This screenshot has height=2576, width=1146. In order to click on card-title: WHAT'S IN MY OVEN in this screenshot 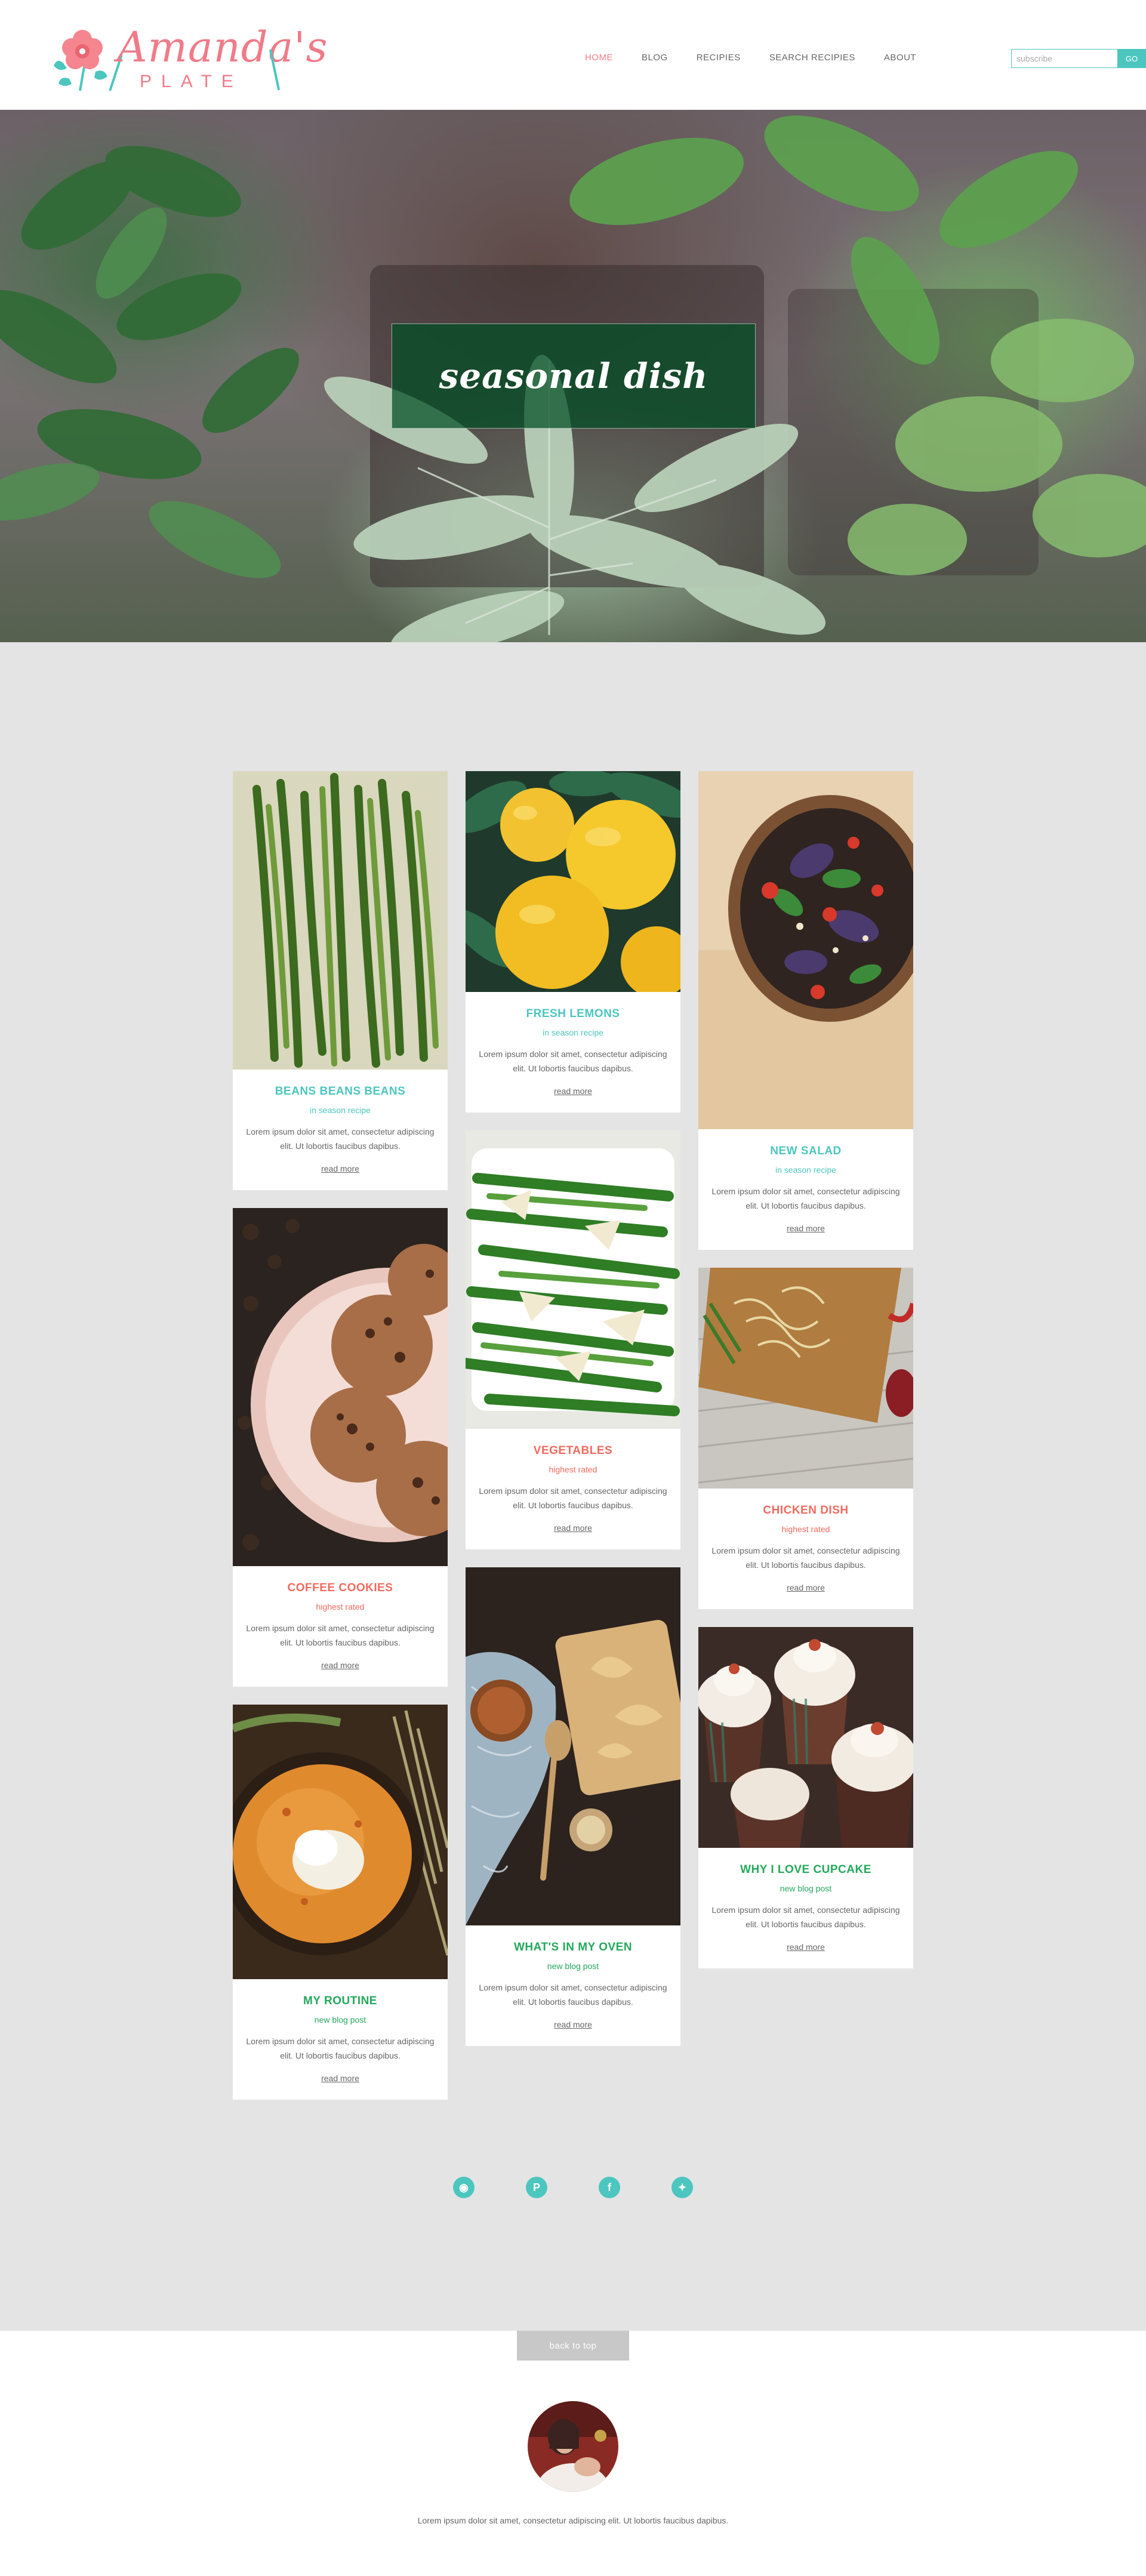, I will do `click(573, 1947)`.